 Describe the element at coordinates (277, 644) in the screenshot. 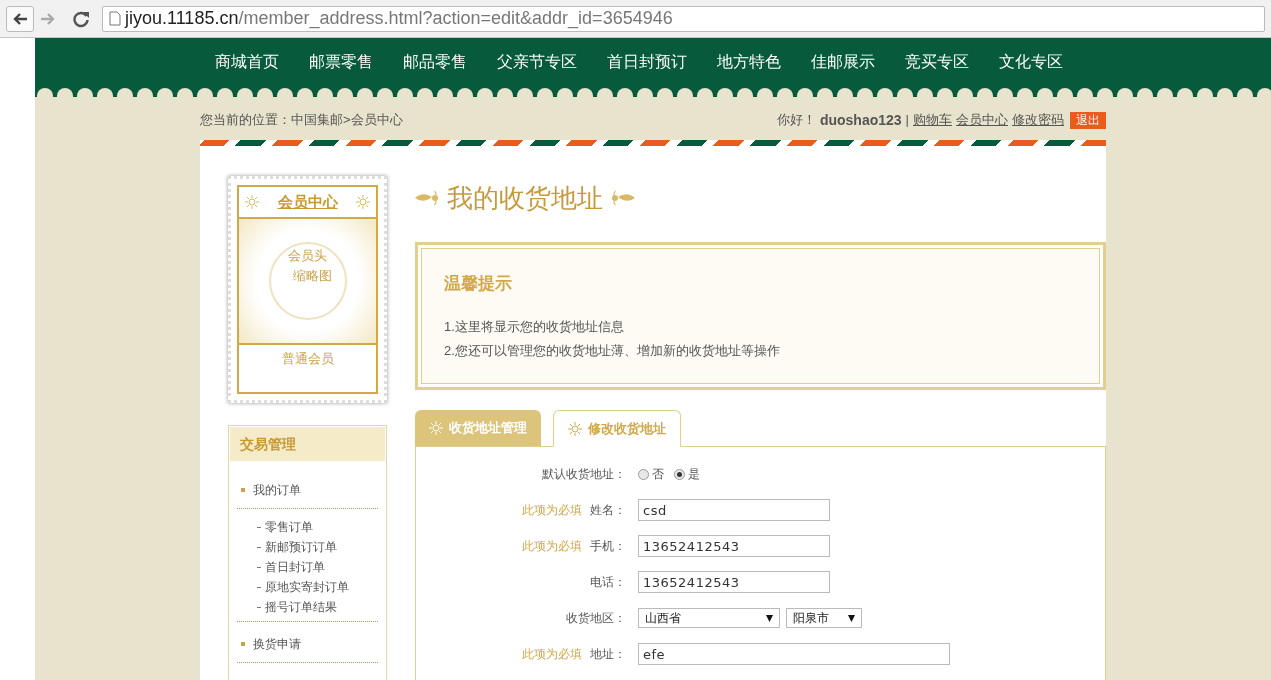

I see `menu-item: 换货申请` at that location.